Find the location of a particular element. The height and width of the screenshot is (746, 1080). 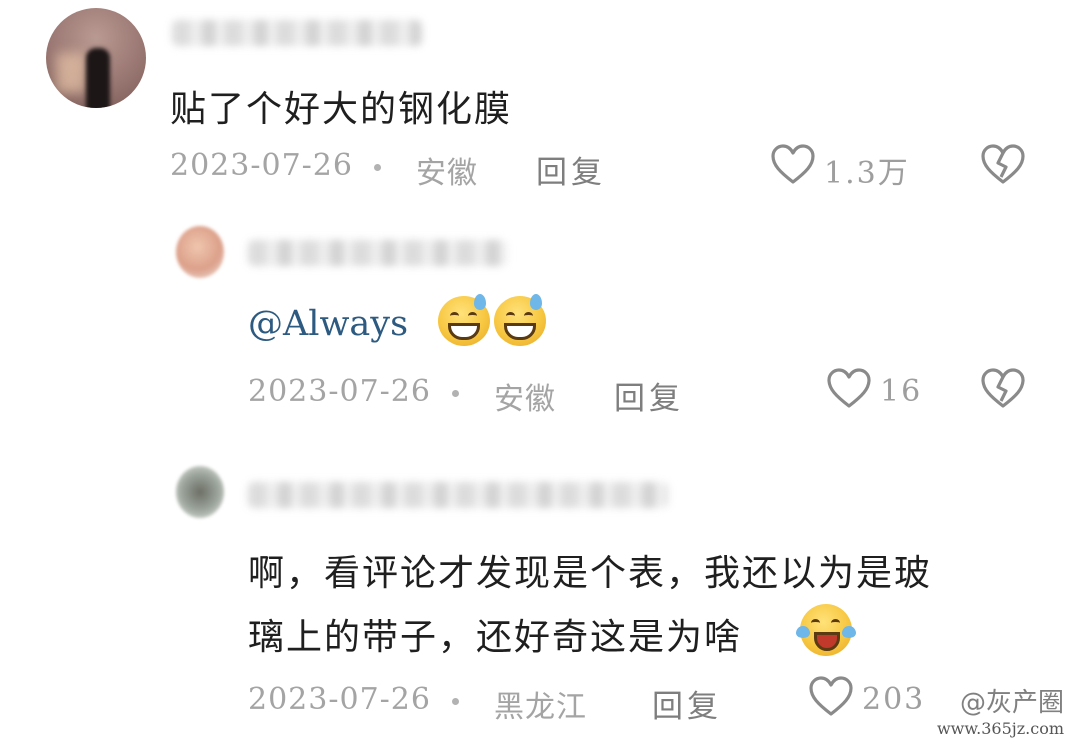

mention-link: @Always is located at coordinates (328, 324).